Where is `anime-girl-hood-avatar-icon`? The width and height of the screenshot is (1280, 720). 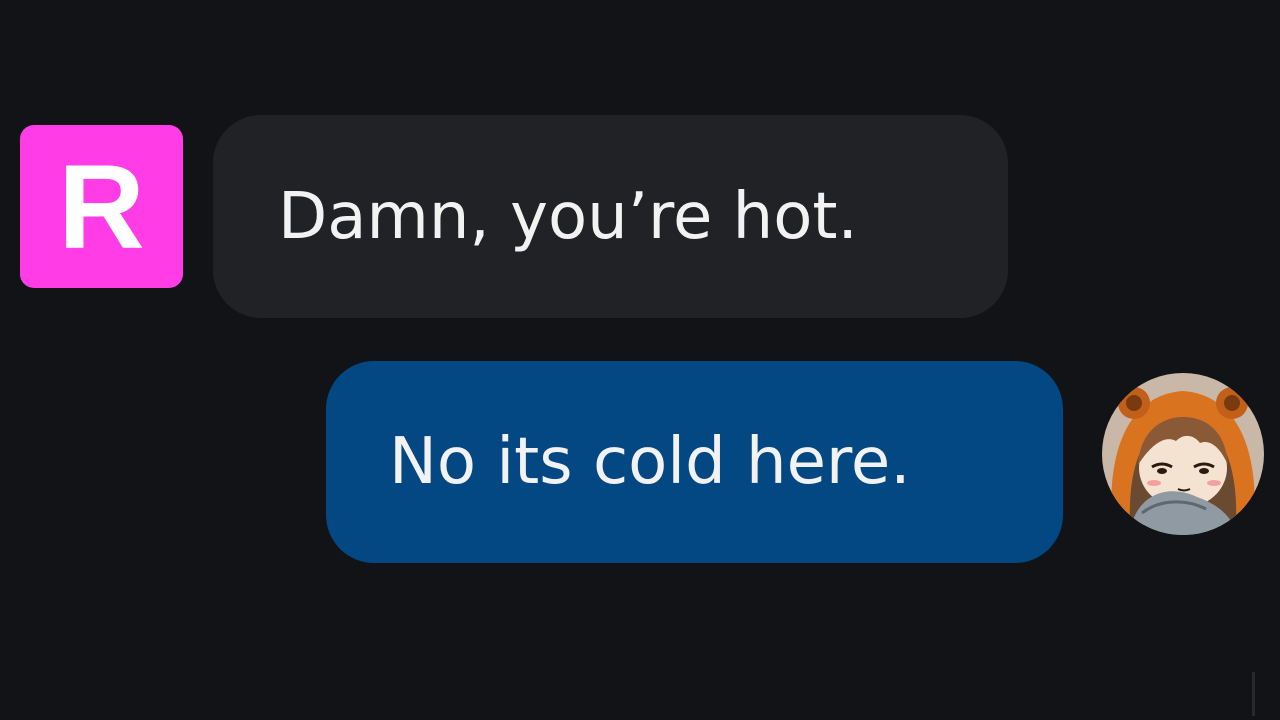 anime-girl-hood-avatar-icon is located at coordinates (1183, 454).